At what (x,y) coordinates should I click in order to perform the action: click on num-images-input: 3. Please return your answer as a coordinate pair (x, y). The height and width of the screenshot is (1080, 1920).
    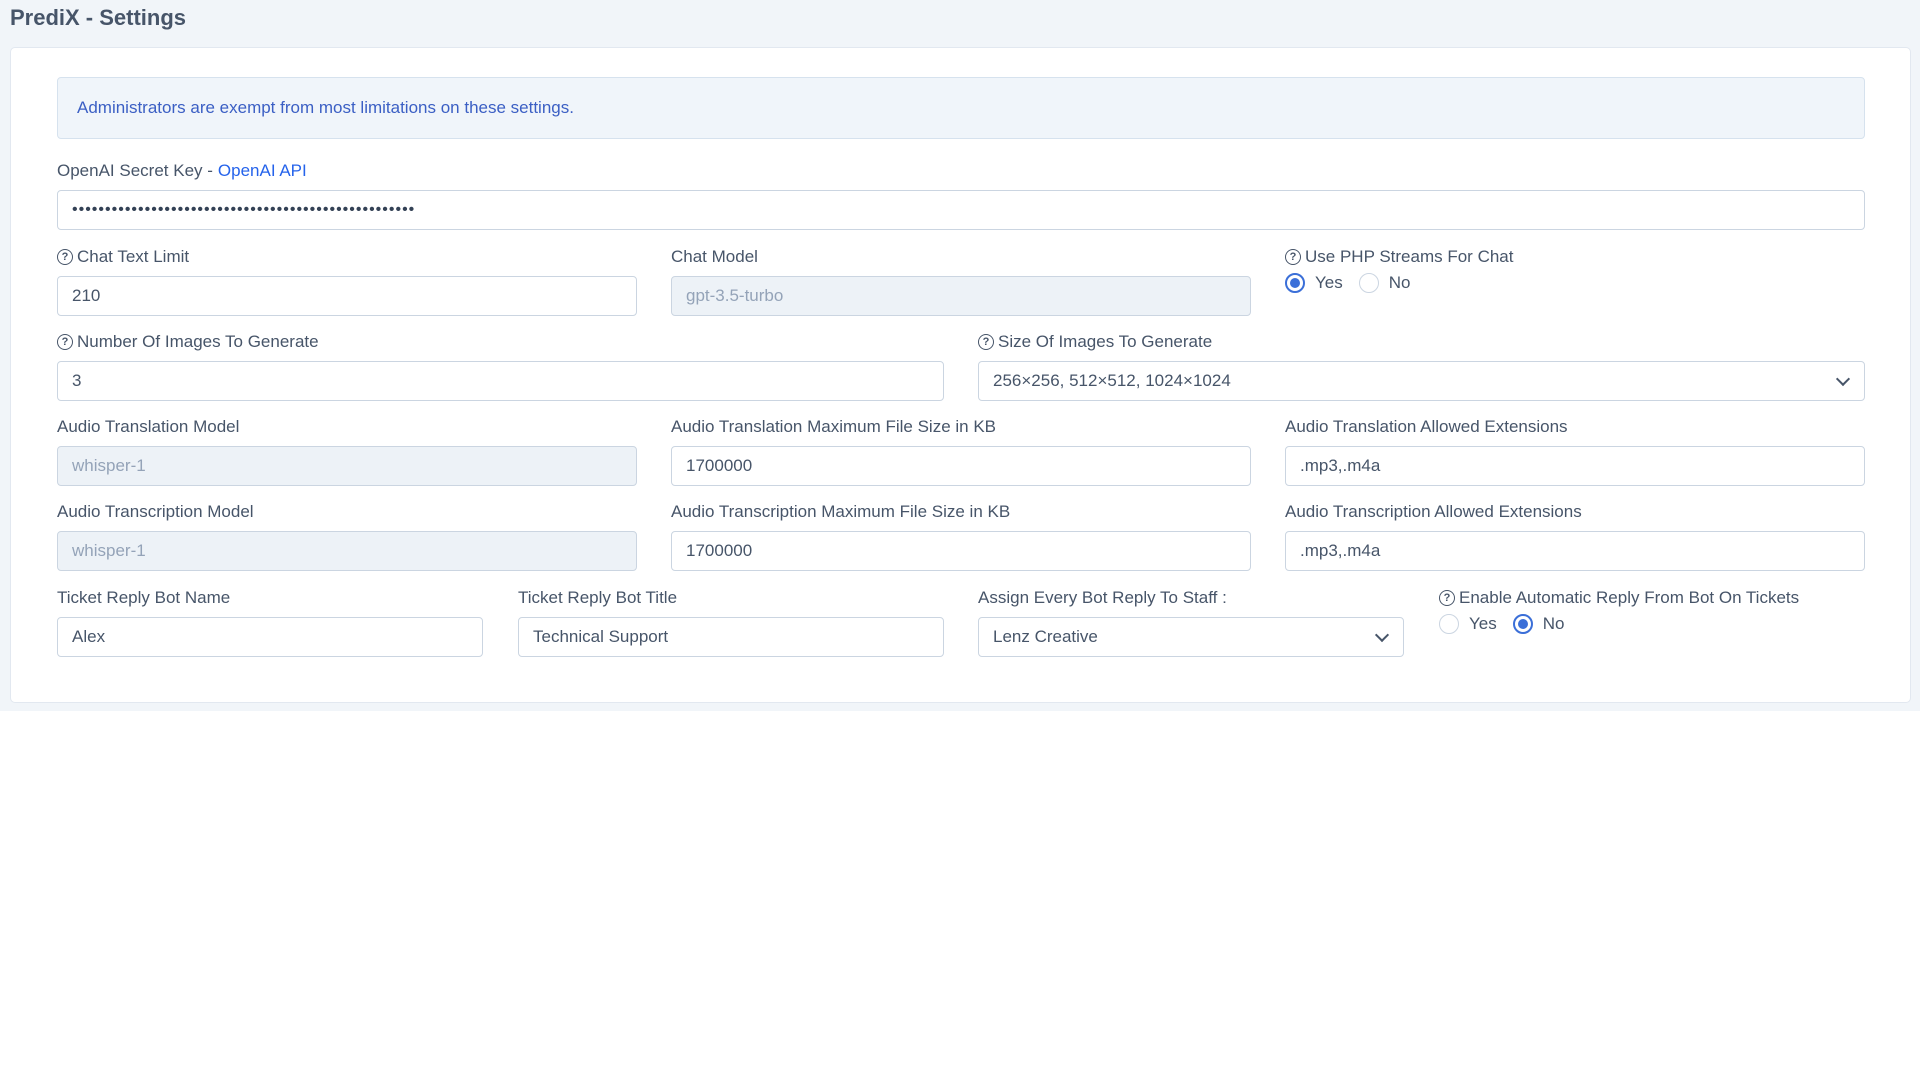
    Looking at the image, I should click on (500, 381).